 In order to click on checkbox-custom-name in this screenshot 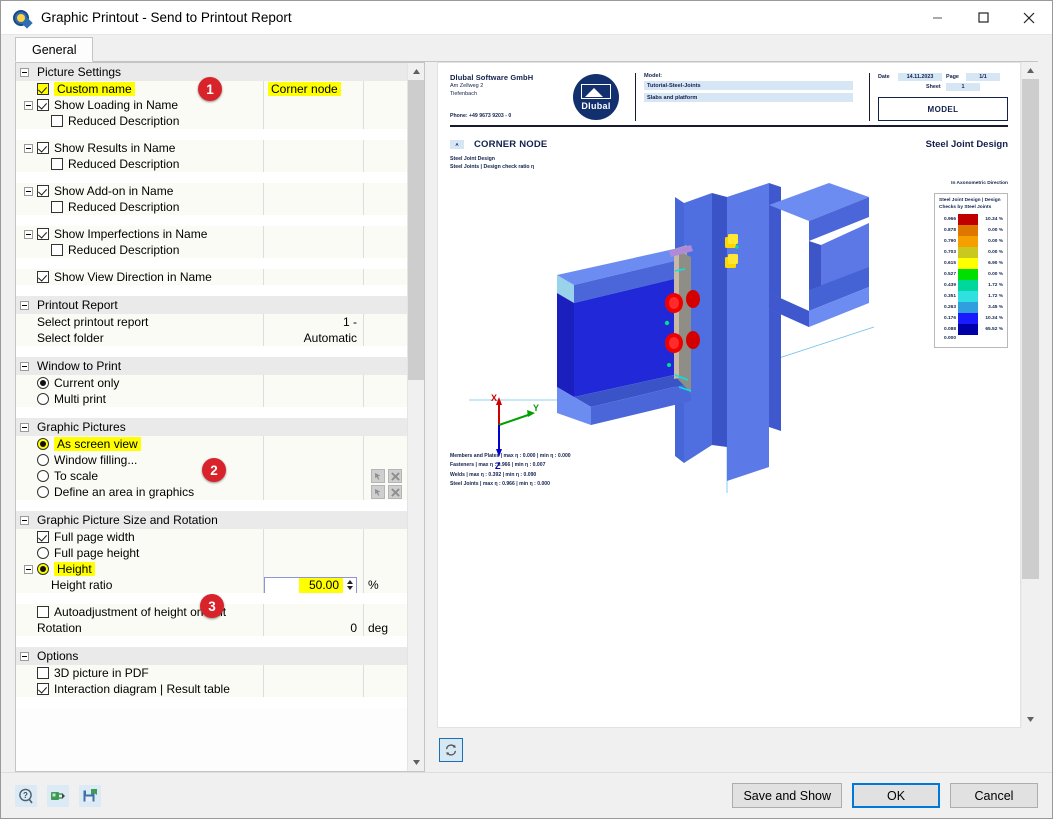, I will do `click(43, 89)`.